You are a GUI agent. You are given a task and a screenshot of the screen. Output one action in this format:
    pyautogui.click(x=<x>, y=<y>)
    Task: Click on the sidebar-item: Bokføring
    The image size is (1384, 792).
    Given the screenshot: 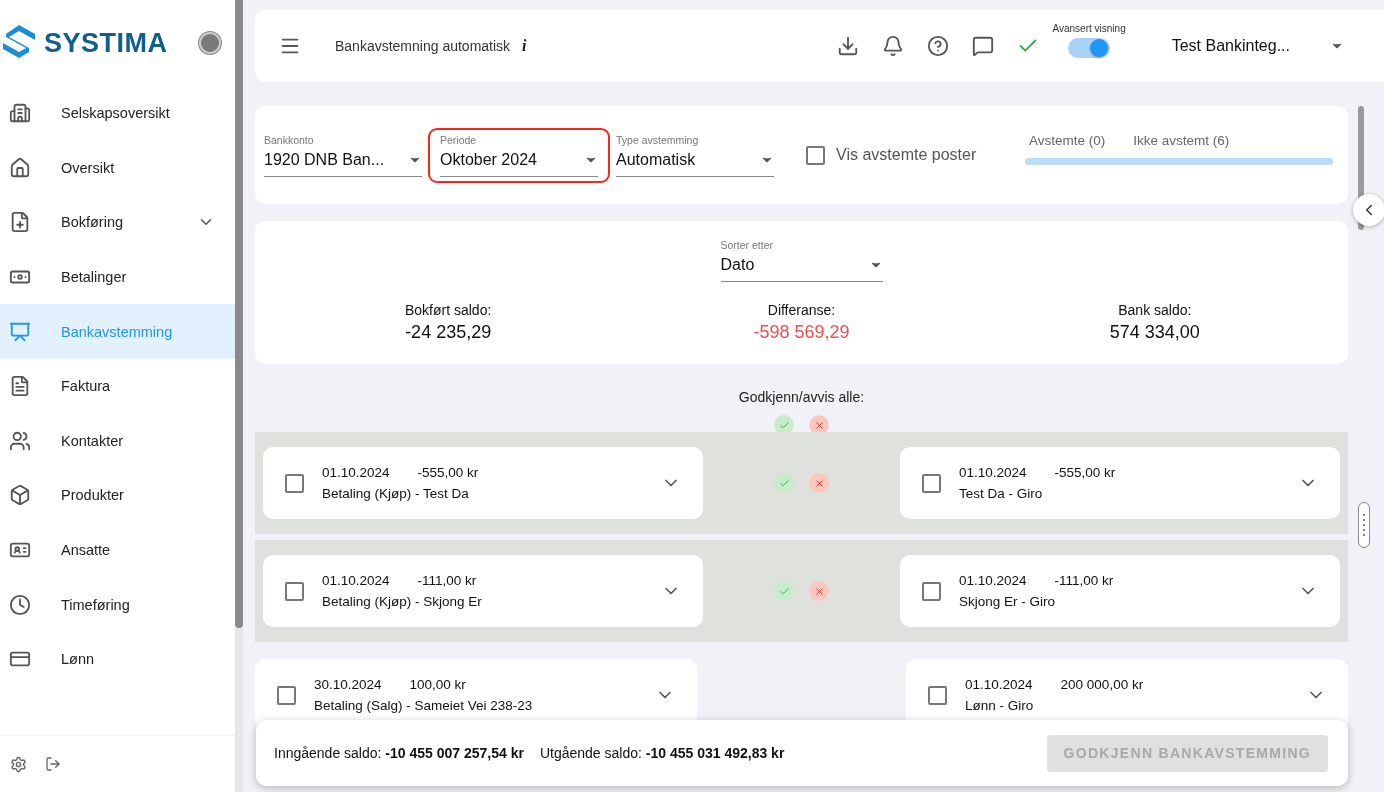 What is the action you would take?
    pyautogui.click(x=117, y=222)
    